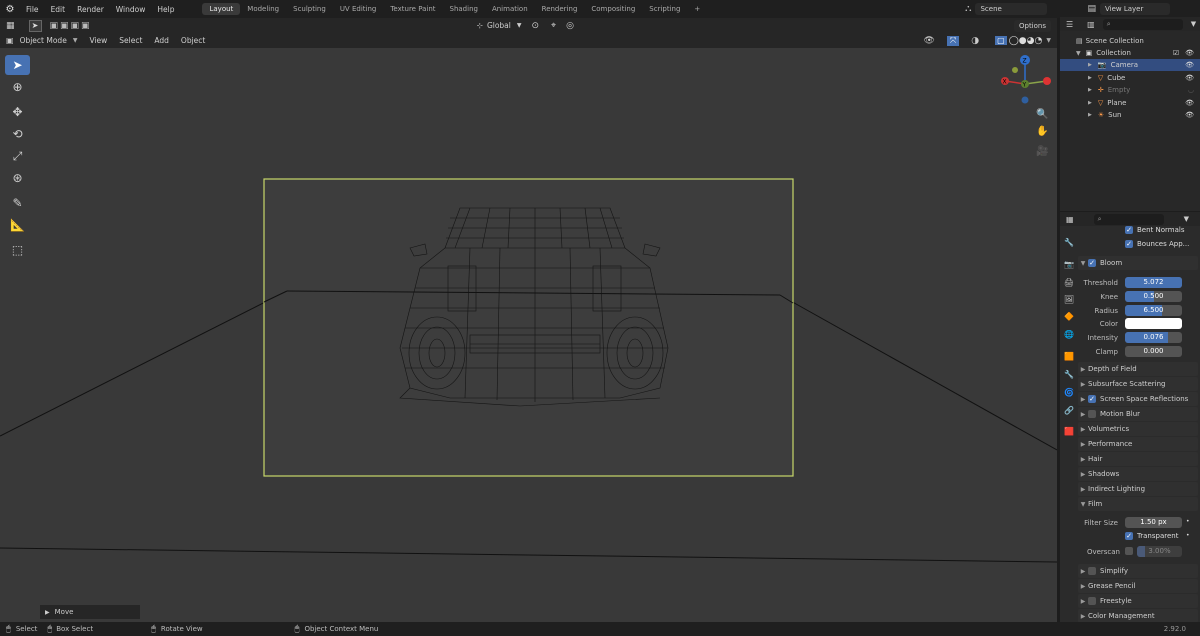 Image resolution: width=1200 pixels, height=636 pixels. Describe the element at coordinates (58, 9) in the screenshot. I see `menu-edit: Edit` at that location.